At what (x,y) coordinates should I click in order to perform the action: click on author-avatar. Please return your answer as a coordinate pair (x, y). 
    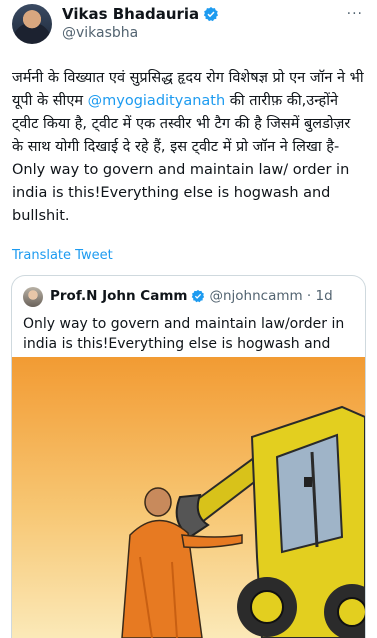
    Looking at the image, I should click on (32, 24).